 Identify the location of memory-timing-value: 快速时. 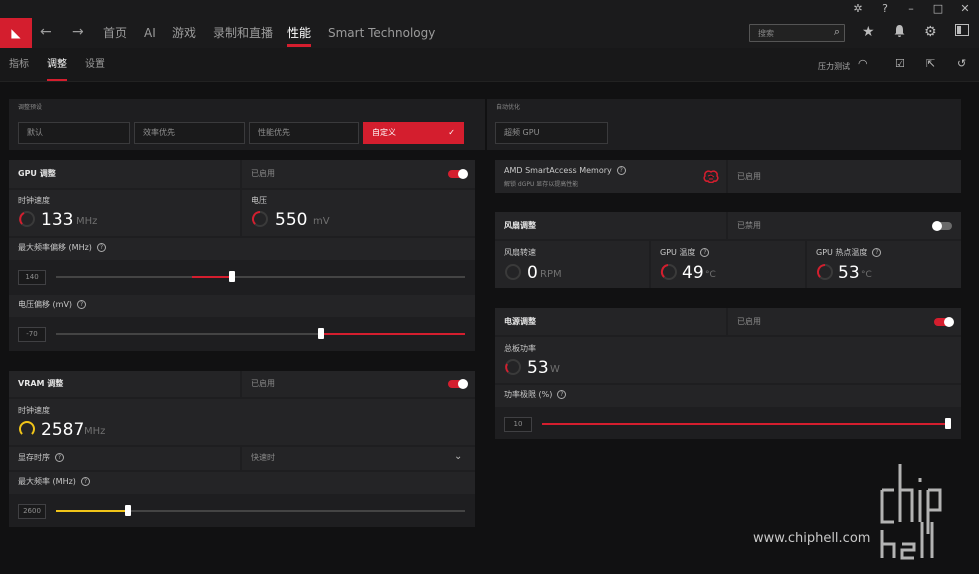
(263, 457).